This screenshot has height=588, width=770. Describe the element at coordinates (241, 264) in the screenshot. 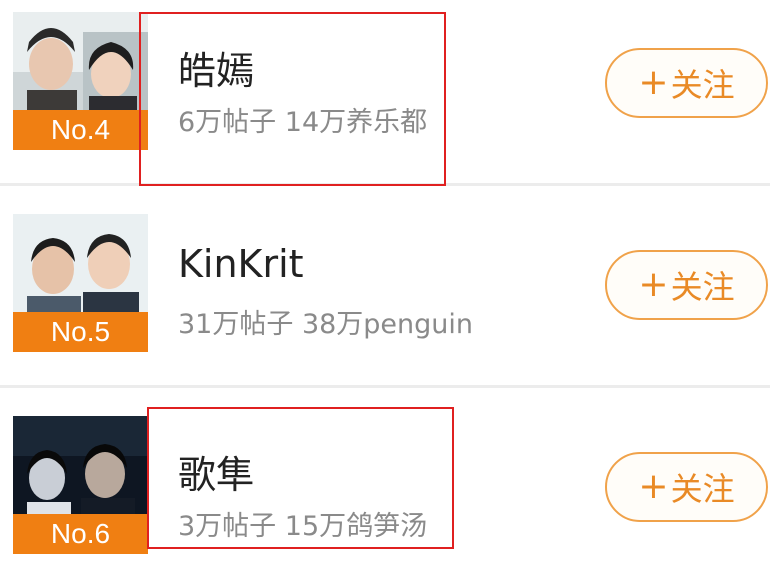

I see `topic-title: KinKrit` at that location.